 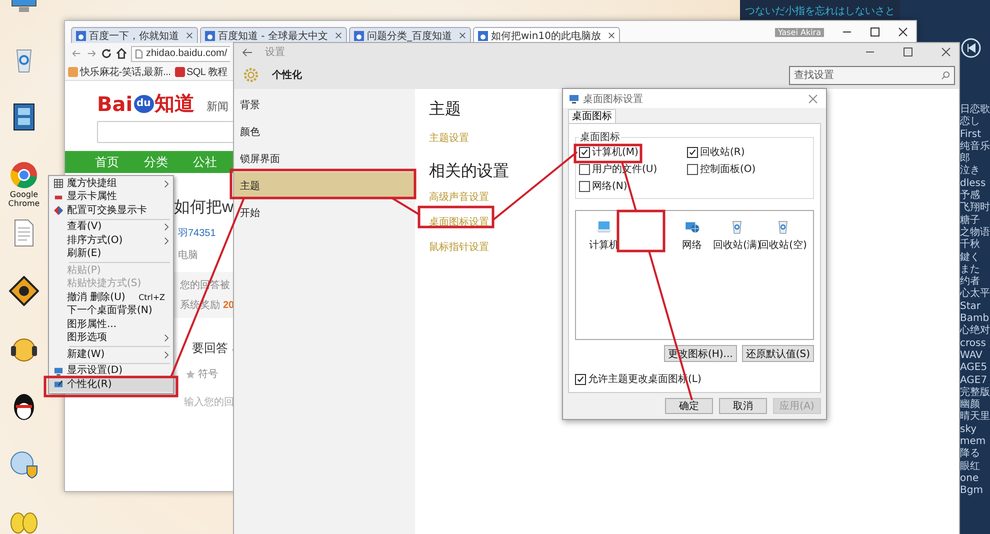 I want to click on song-title: 飞翔时, so click(x=975, y=208).